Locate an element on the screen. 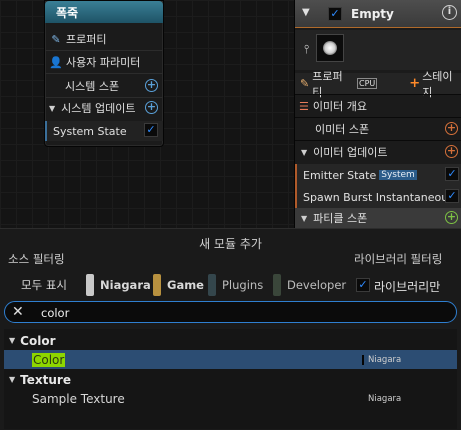 Image resolution: width=461 pixels, height=430 pixels. category-label: Texture is located at coordinates (45, 379).